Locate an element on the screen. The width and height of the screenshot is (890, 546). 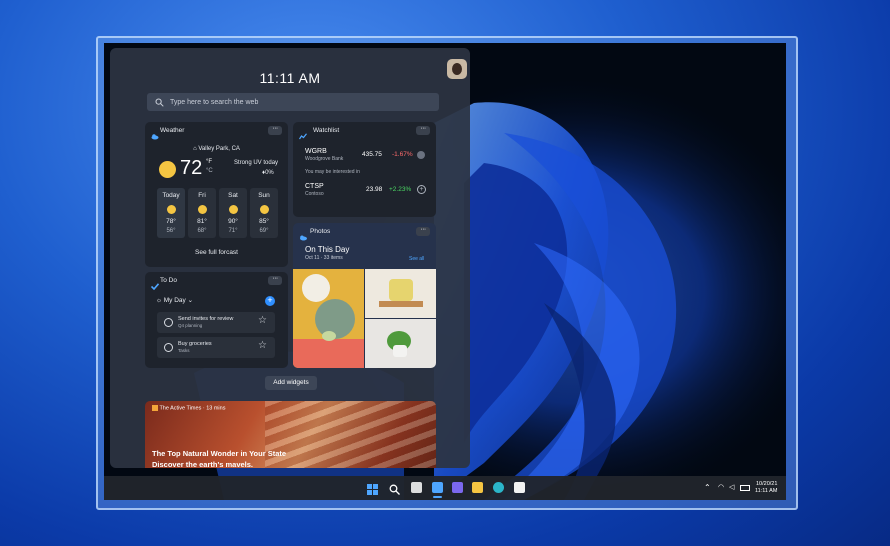
chart-icon is located at coordinates (303, 133).